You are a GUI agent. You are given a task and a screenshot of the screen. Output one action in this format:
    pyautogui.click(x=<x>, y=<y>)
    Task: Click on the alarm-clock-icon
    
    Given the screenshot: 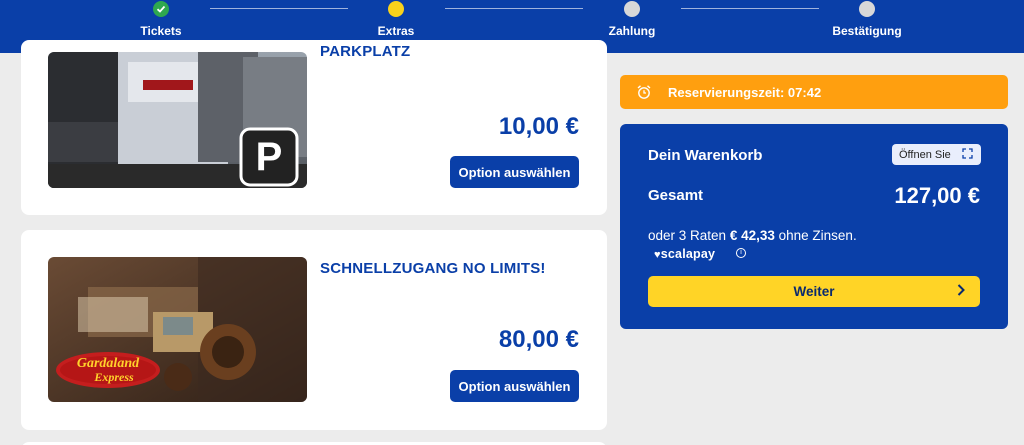 What is the action you would take?
    pyautogui.click(x=644, y=93)
    